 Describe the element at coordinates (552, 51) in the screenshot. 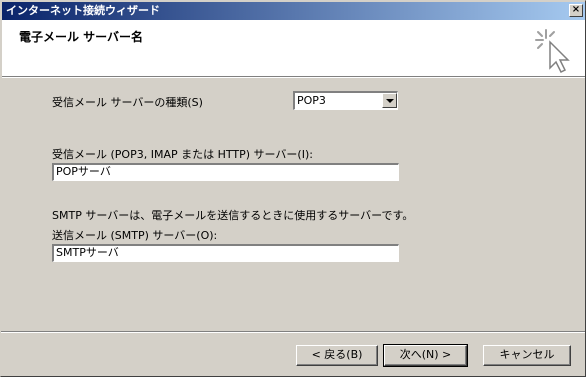

I see `wizard-cursor-icon` at that location.